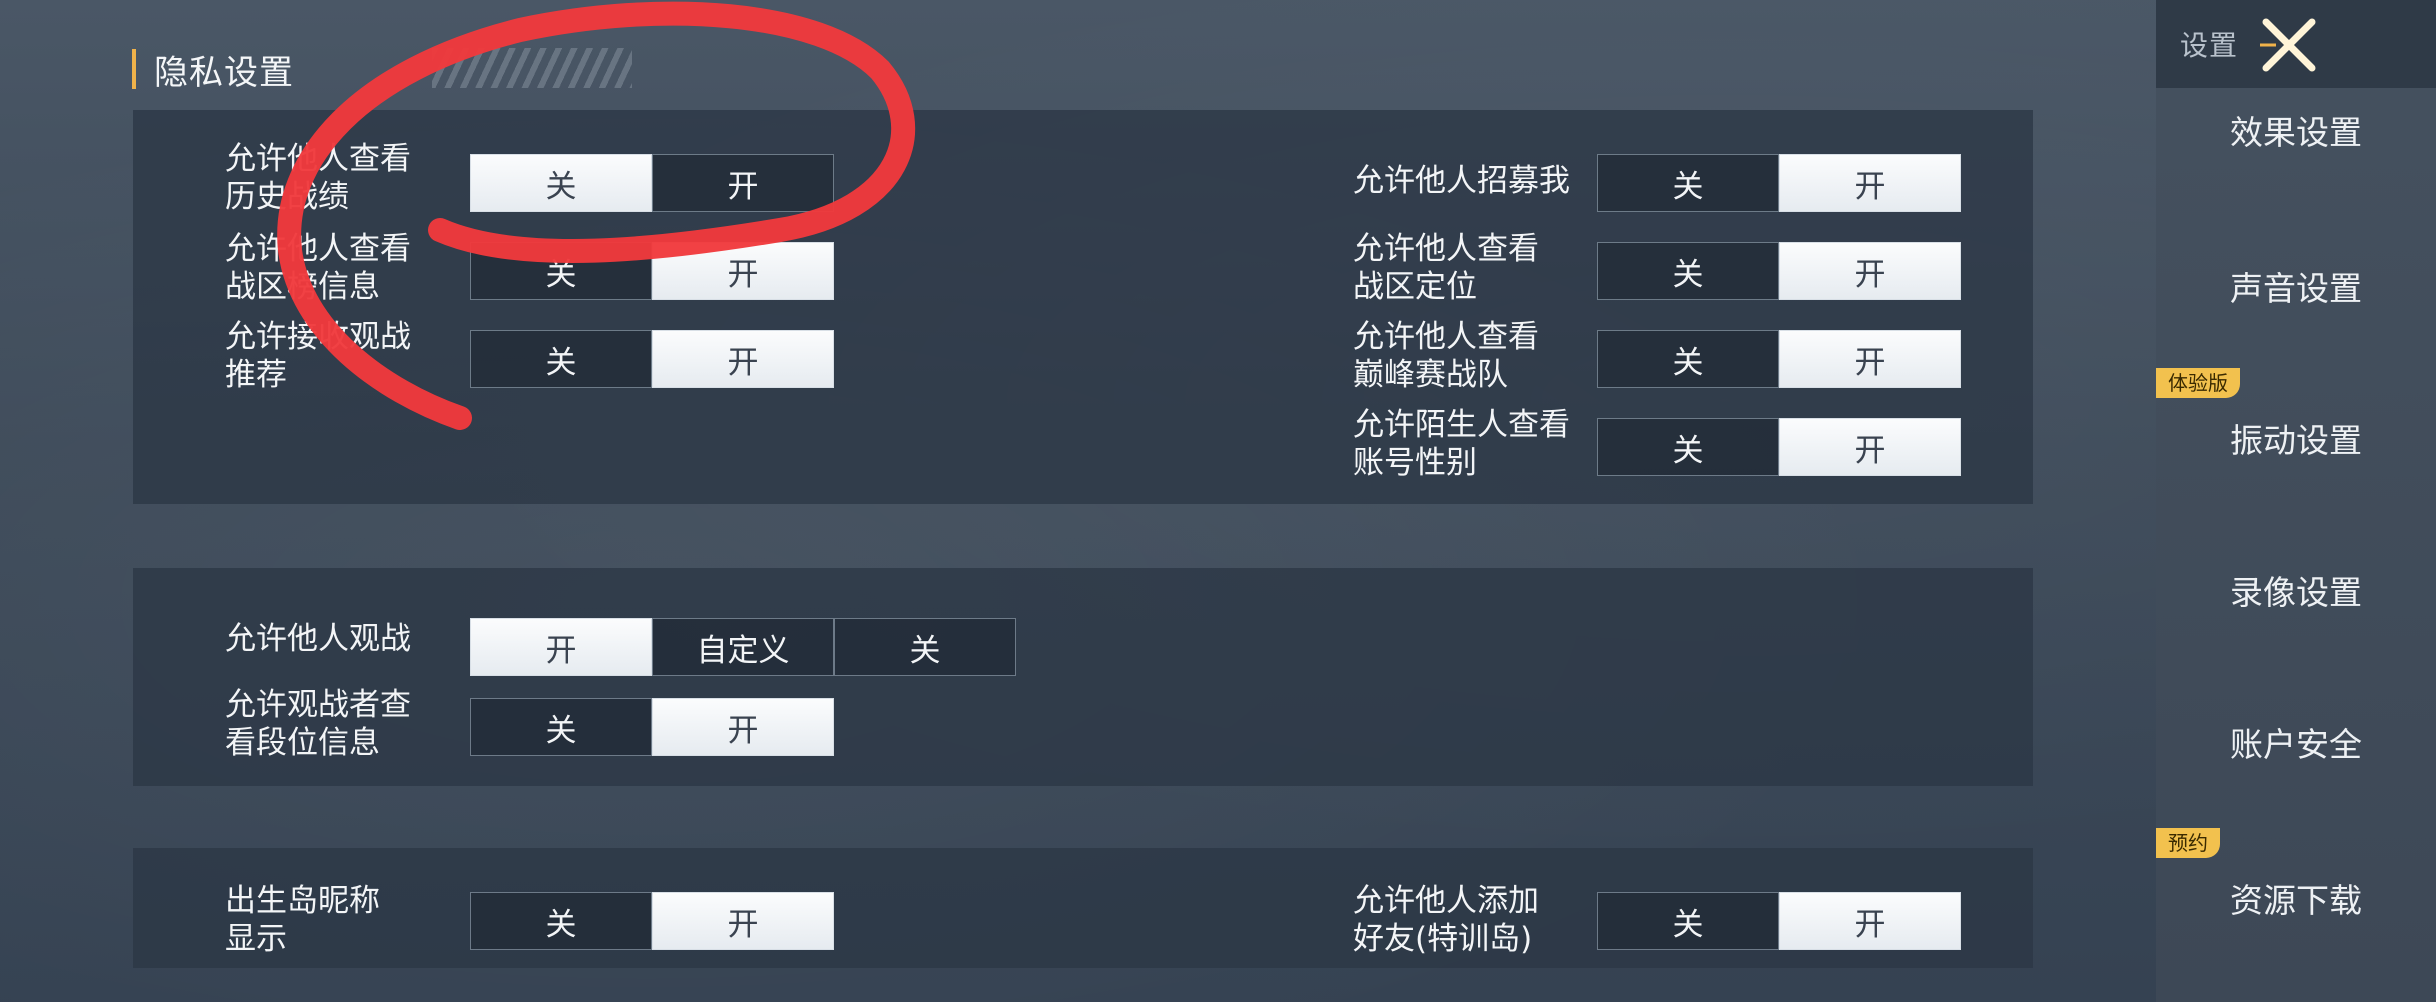 This screenshot has height=1002, width=2436. I want to click on spectate-recommend-on-button: 开, so click(743, 359).